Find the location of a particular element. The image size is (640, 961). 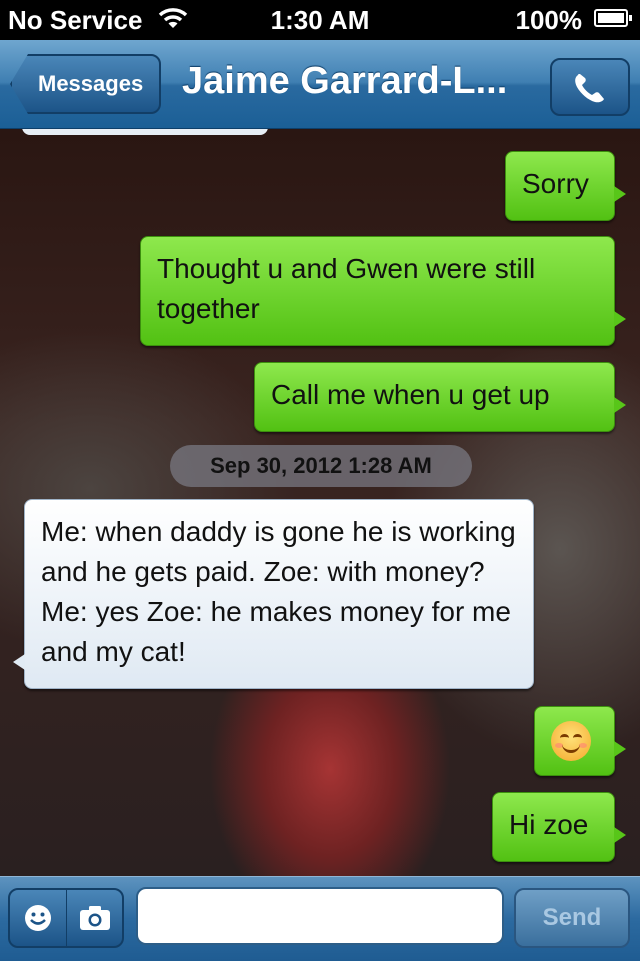

camera-button is located at coordinates (95, 918).